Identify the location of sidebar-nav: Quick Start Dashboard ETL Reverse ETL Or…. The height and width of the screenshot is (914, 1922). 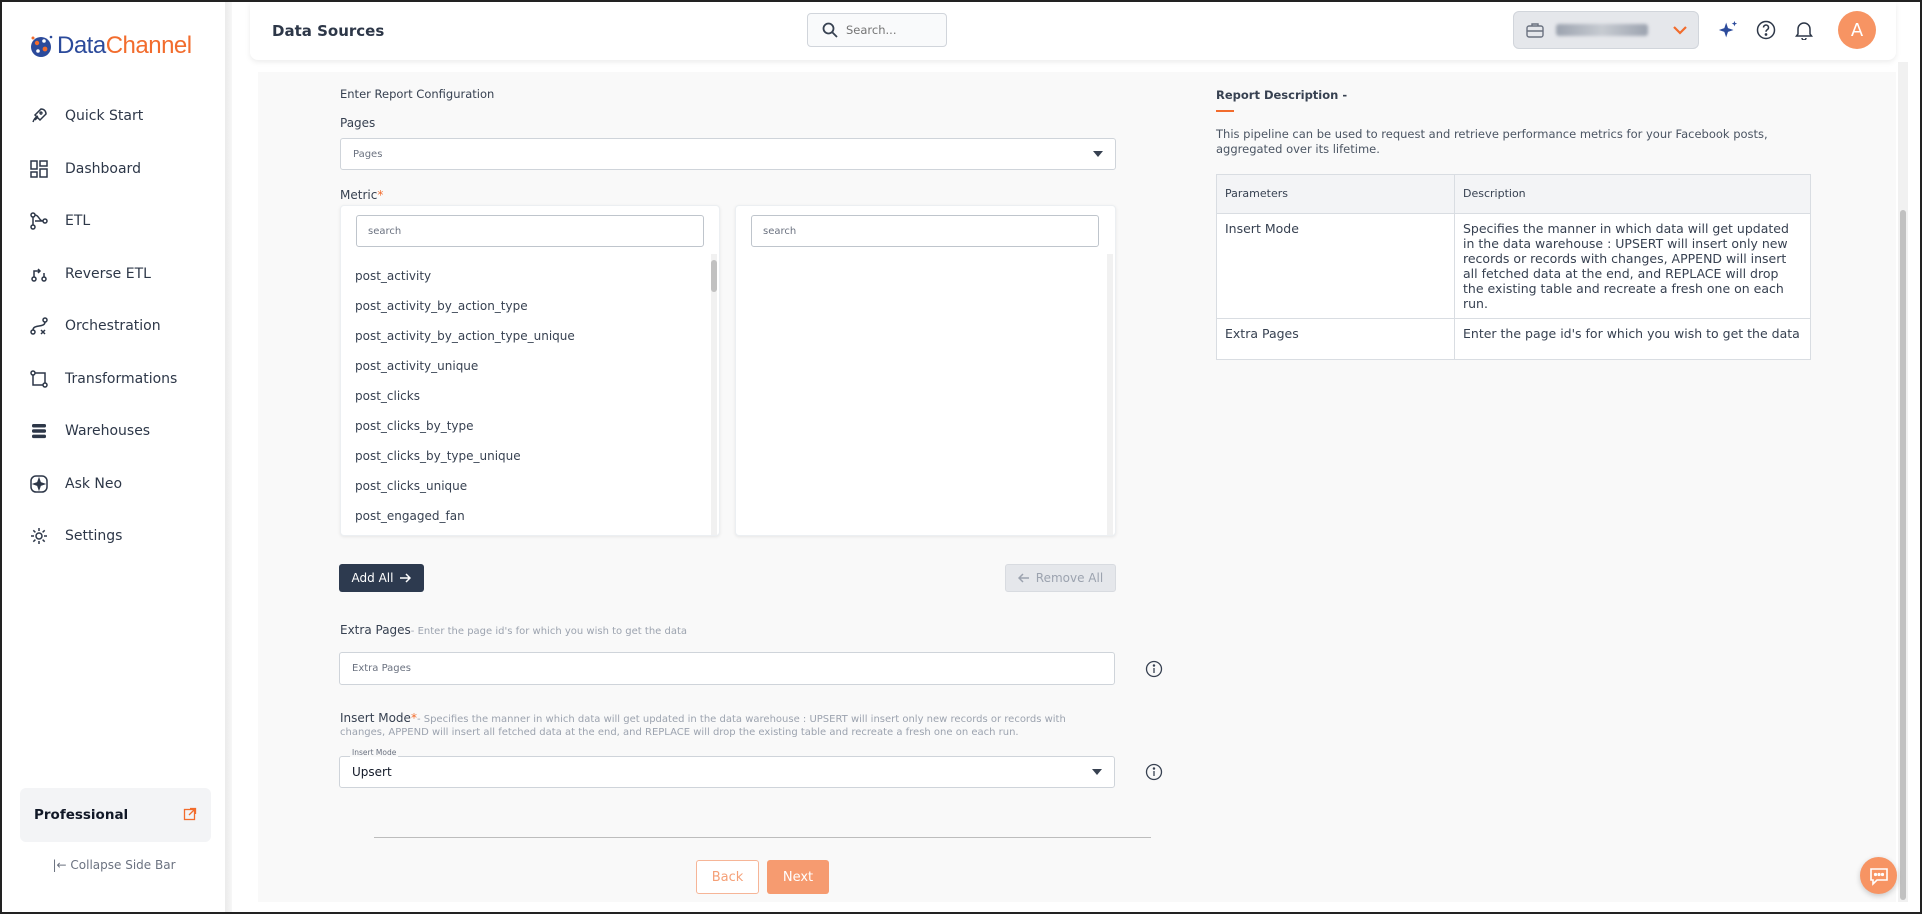
(114, 326).